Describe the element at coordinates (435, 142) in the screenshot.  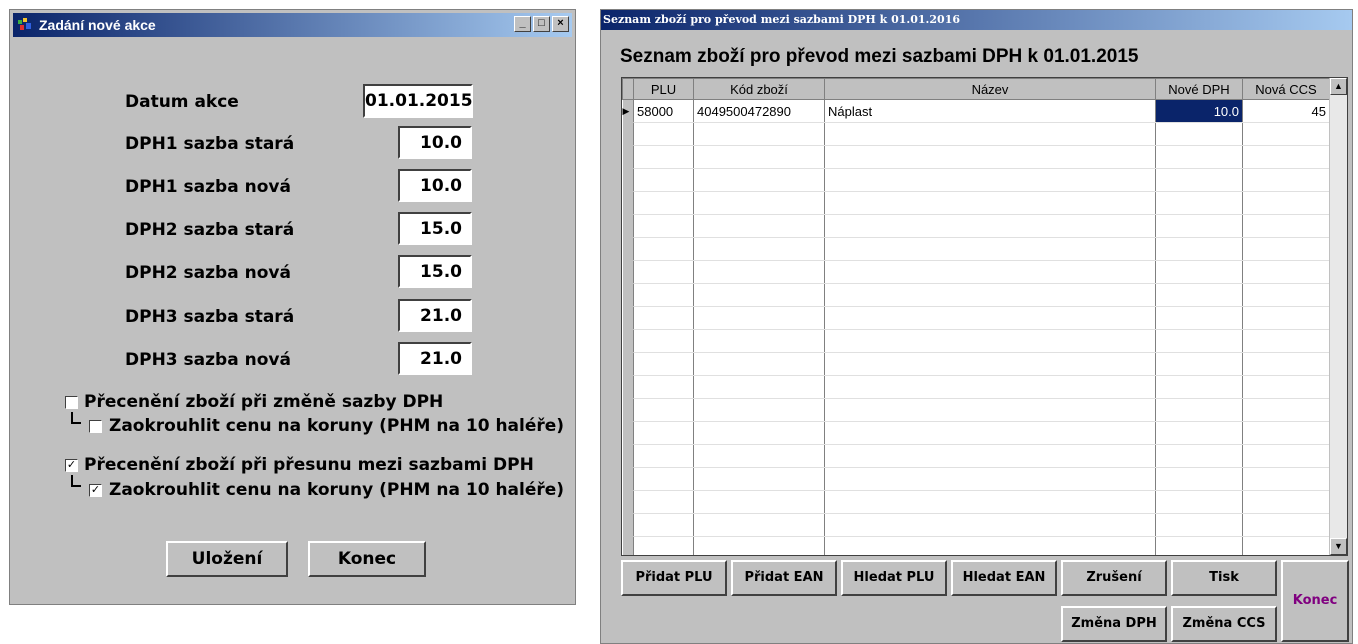
I see `dph1-old-field: 10.0` at that location.